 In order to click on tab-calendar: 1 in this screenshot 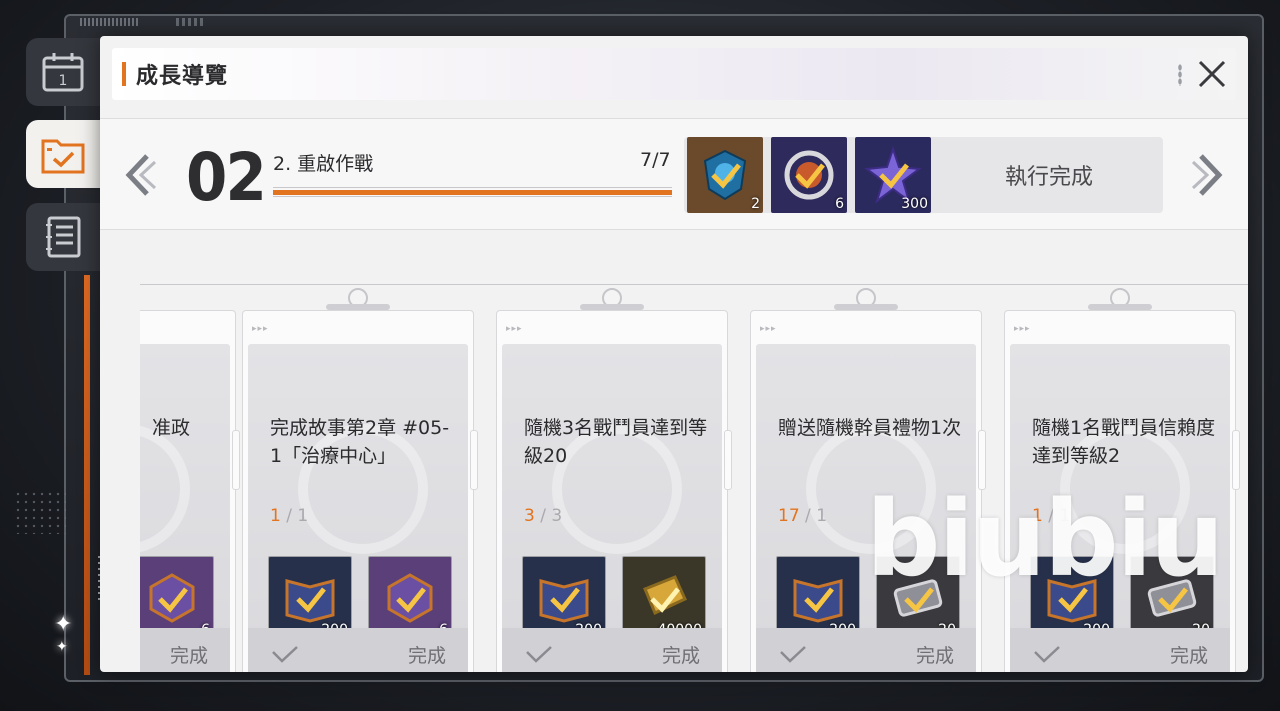, I will do `click(63, 72)`.